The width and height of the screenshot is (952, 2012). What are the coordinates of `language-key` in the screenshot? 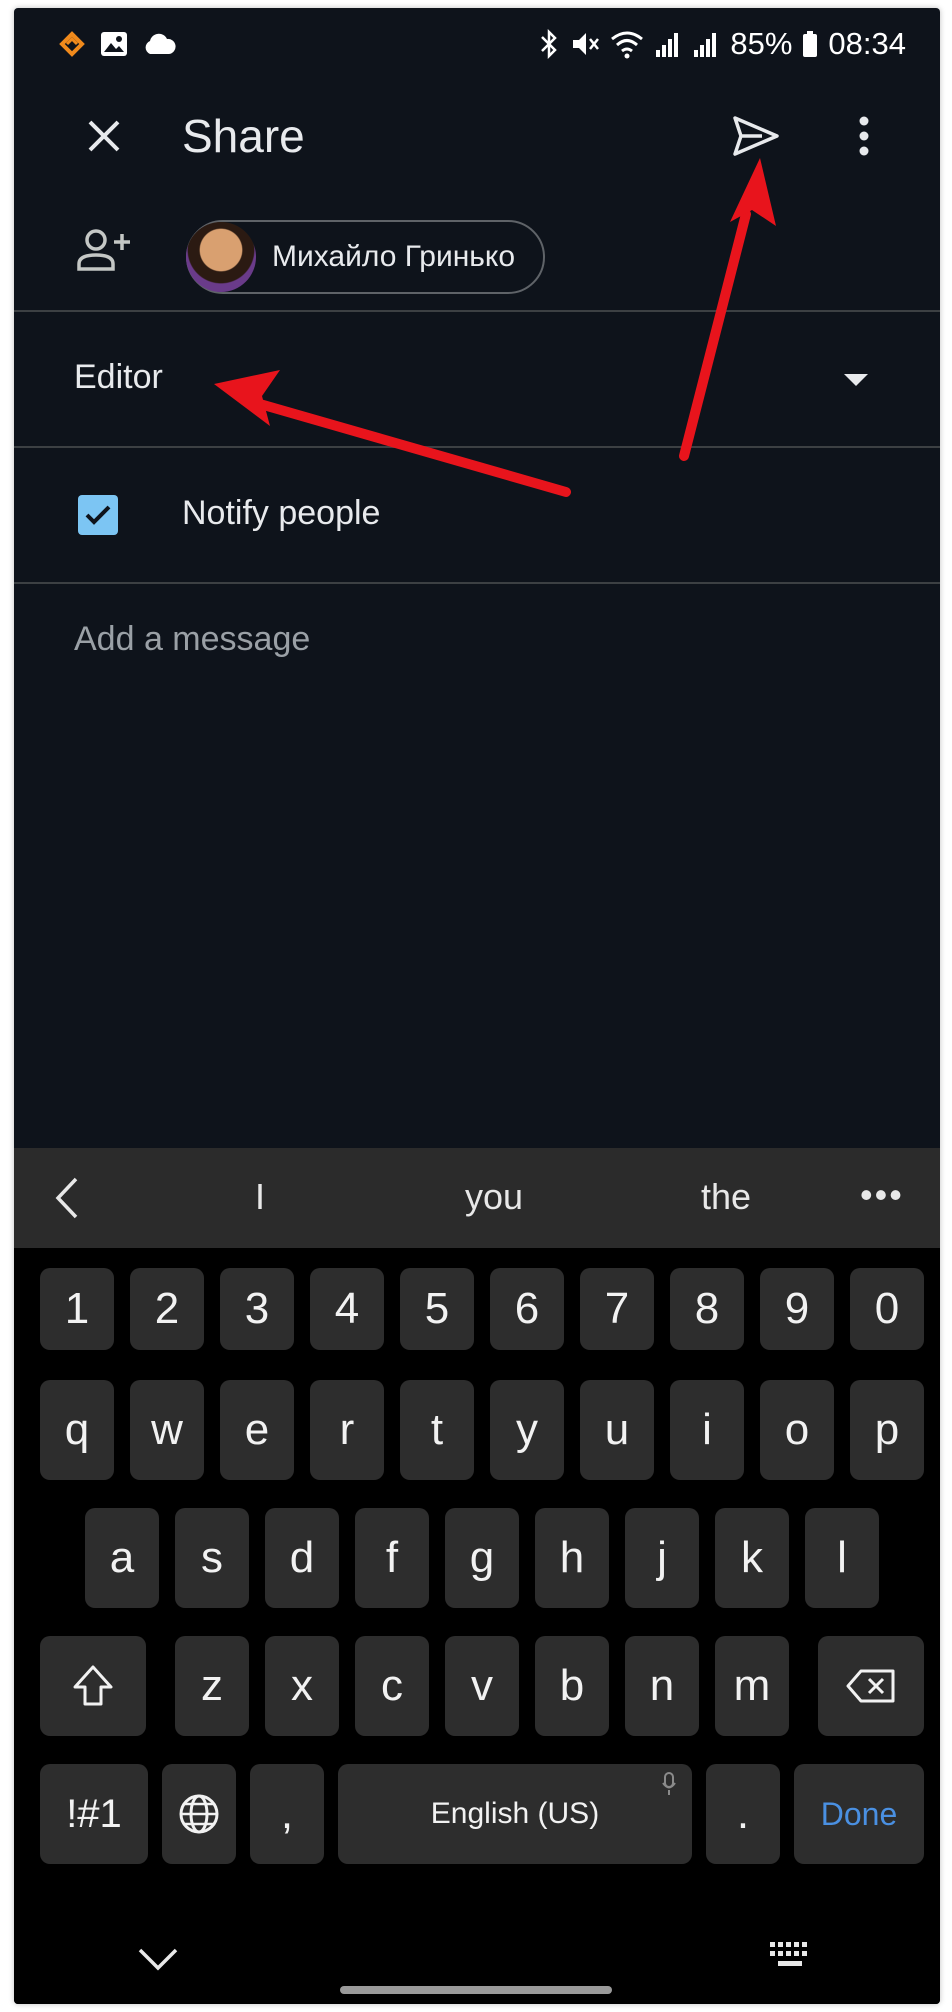 It's located at (199, 1814).